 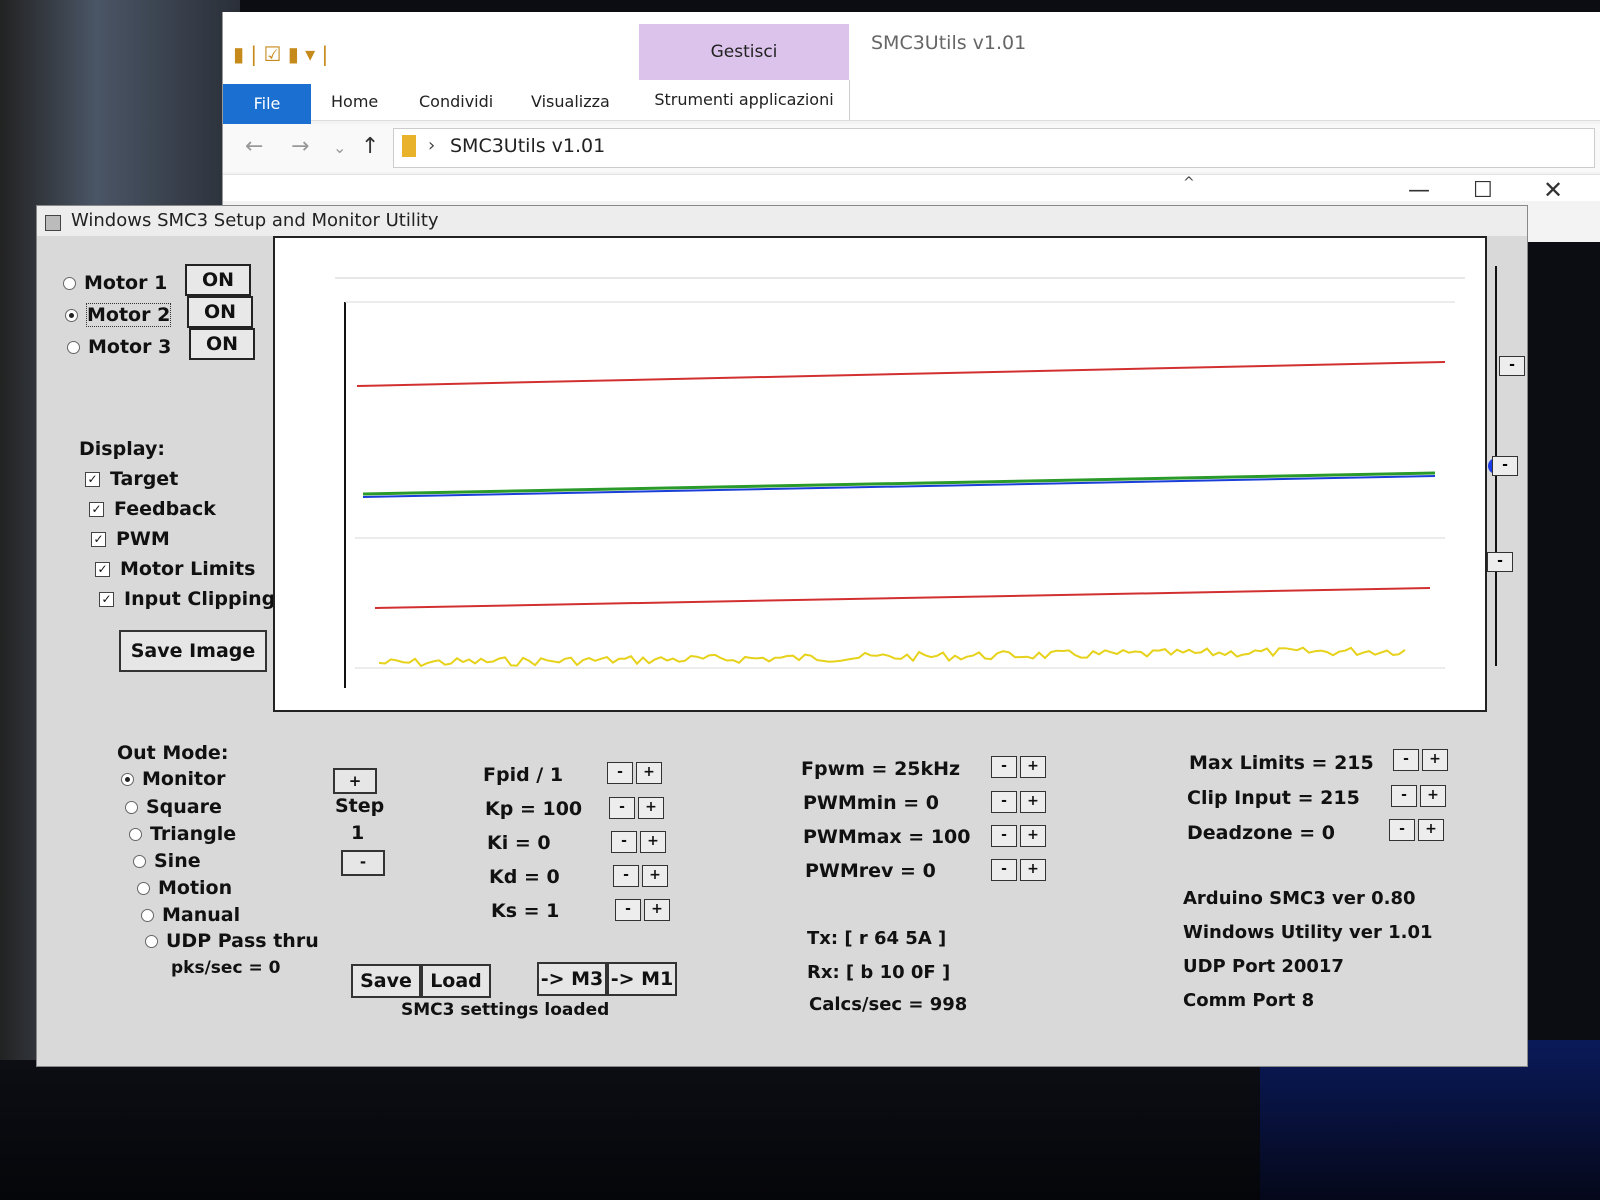 I want to click on pwmrev-stepper: - +, so click(x=1020, y=869).